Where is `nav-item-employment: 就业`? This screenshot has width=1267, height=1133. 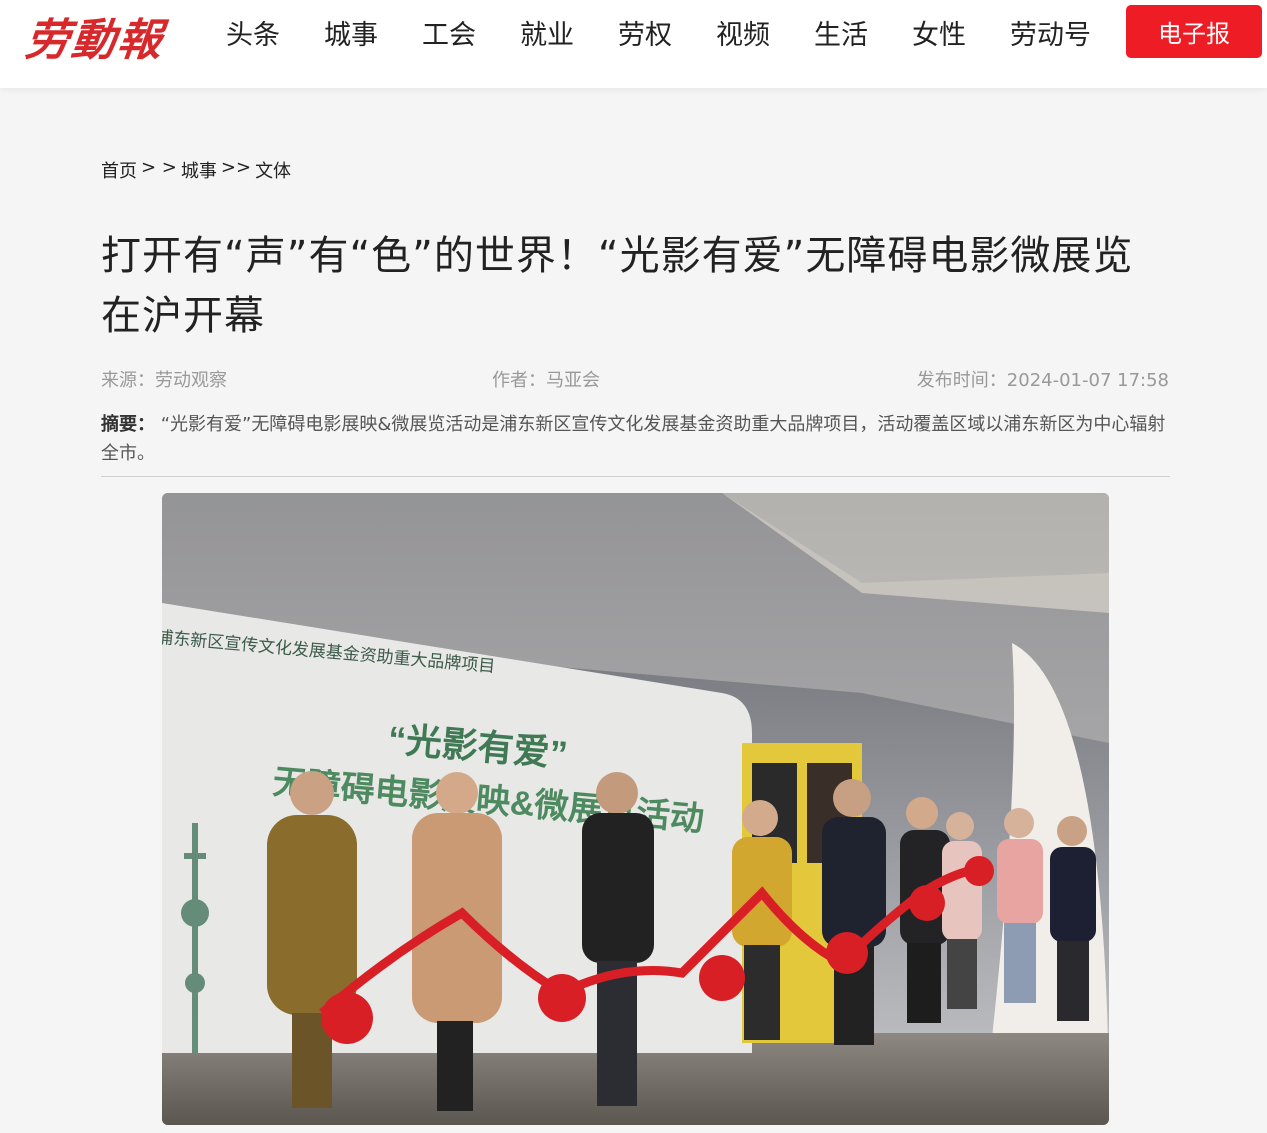
nav-item-employment: 就业 is located at coordinates (547, 32).